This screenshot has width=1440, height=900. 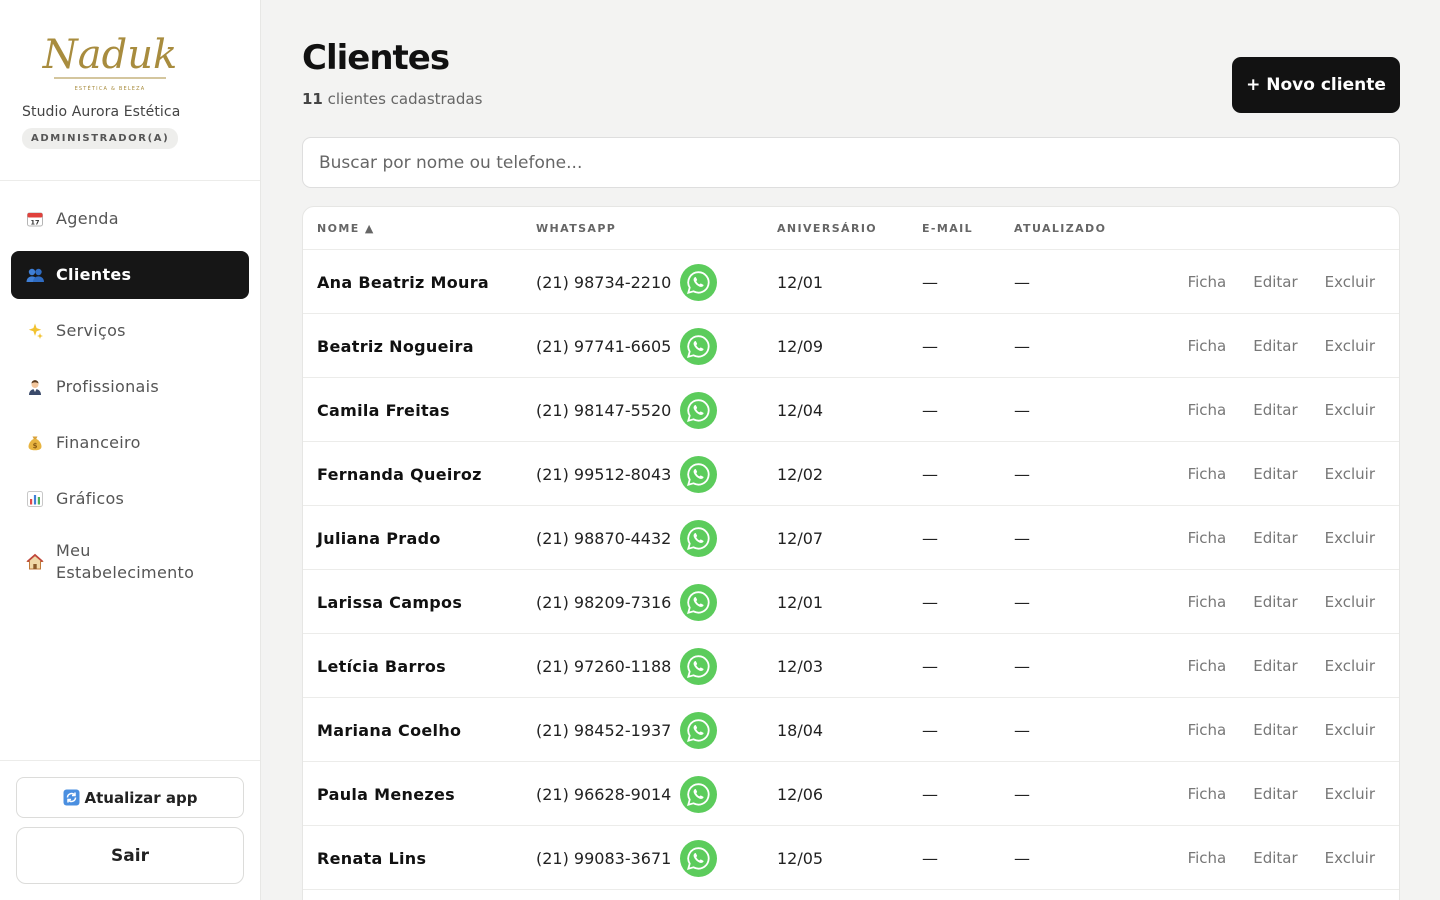 I want to click on client-name: Mariana Coelho, so click(x=389, y=730).